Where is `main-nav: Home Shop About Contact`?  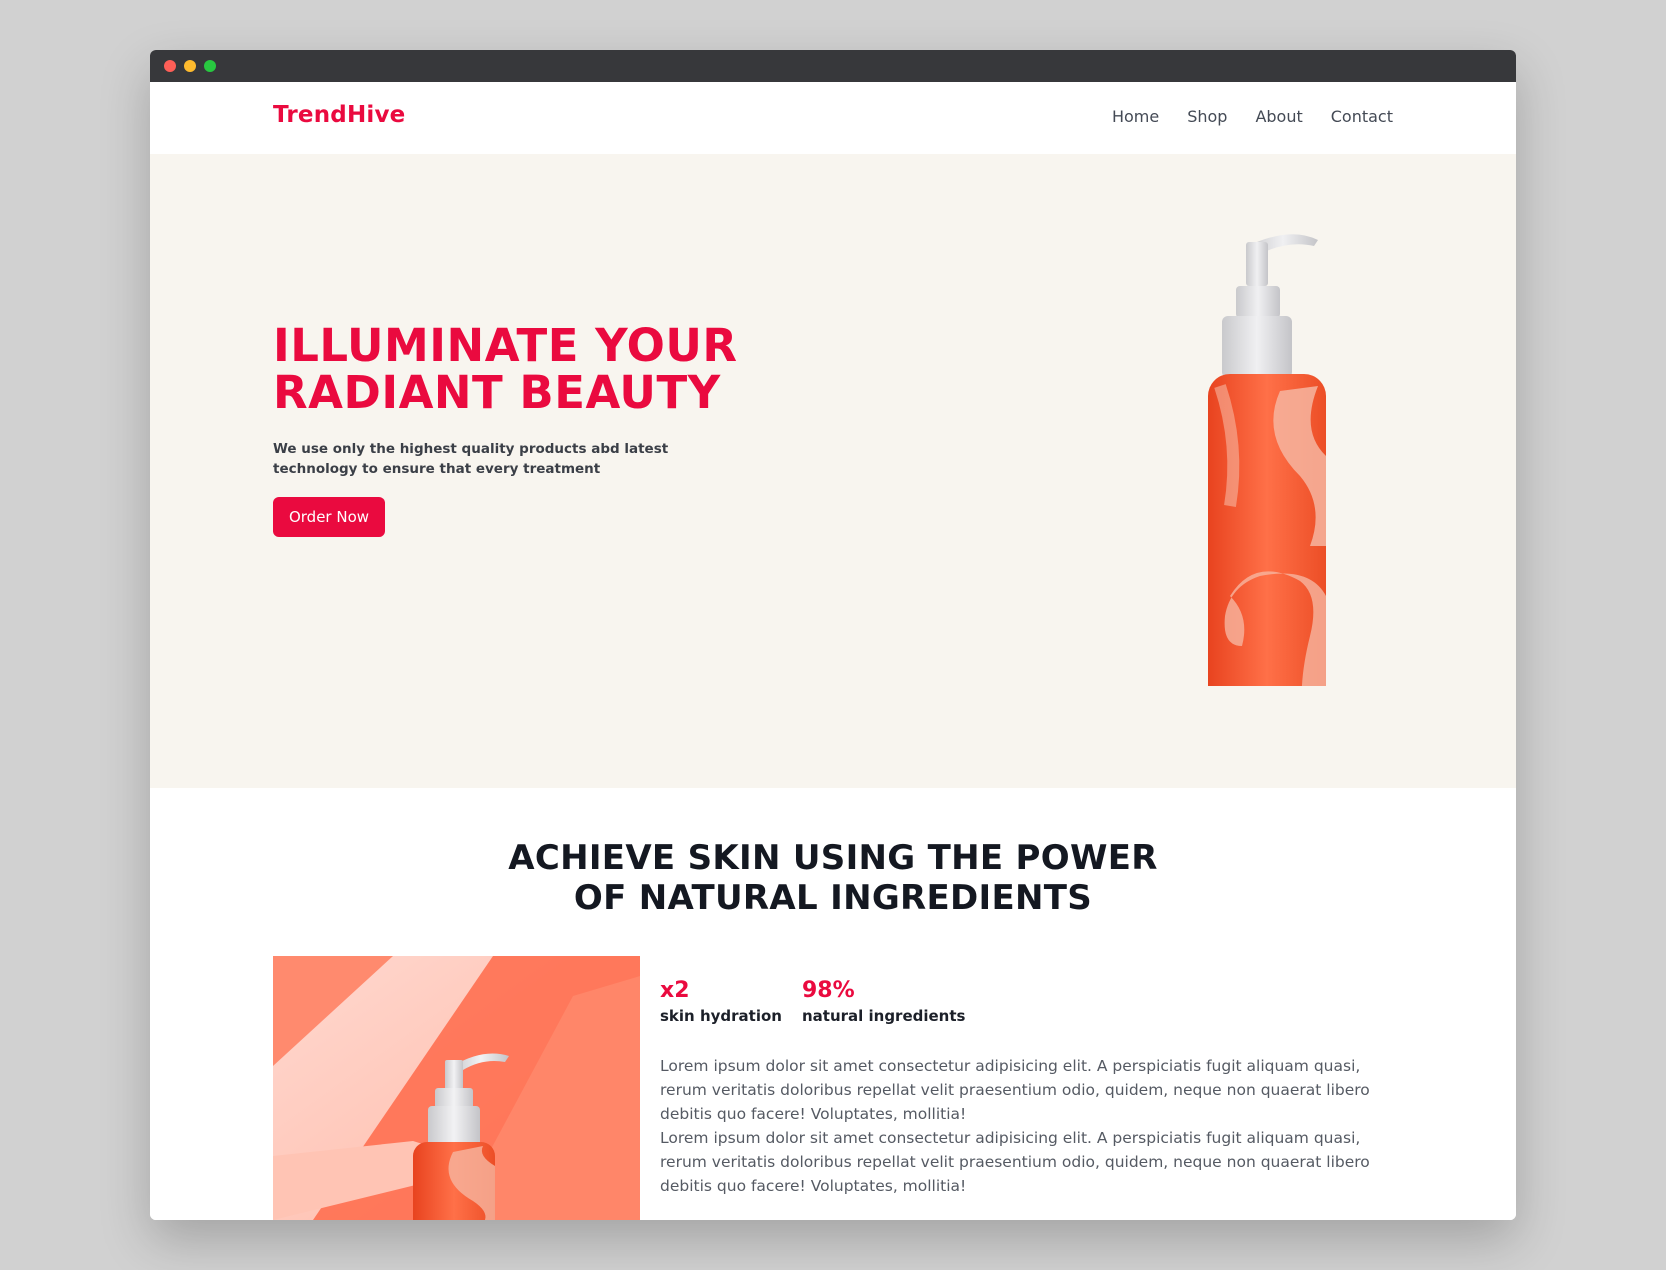 main-nav: Home Shop About Contact is located at coordinates (1252, 116).